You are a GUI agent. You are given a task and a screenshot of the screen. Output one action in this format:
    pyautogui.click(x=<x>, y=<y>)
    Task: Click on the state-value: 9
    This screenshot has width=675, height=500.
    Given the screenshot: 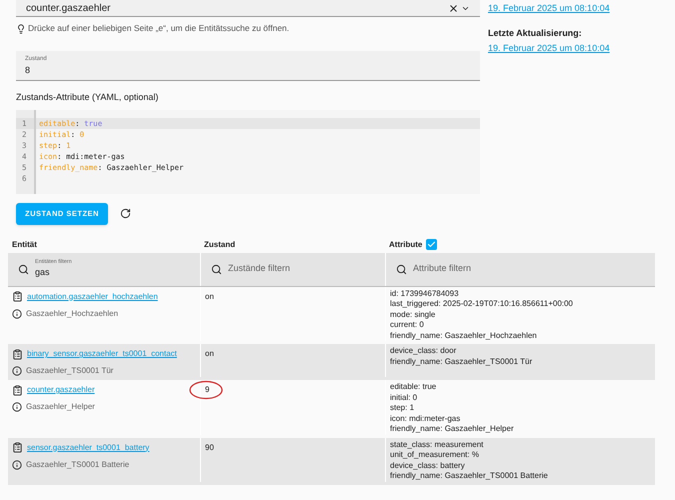 What is the action you would take?
    pyautogui.click(x=207, y=389)
    